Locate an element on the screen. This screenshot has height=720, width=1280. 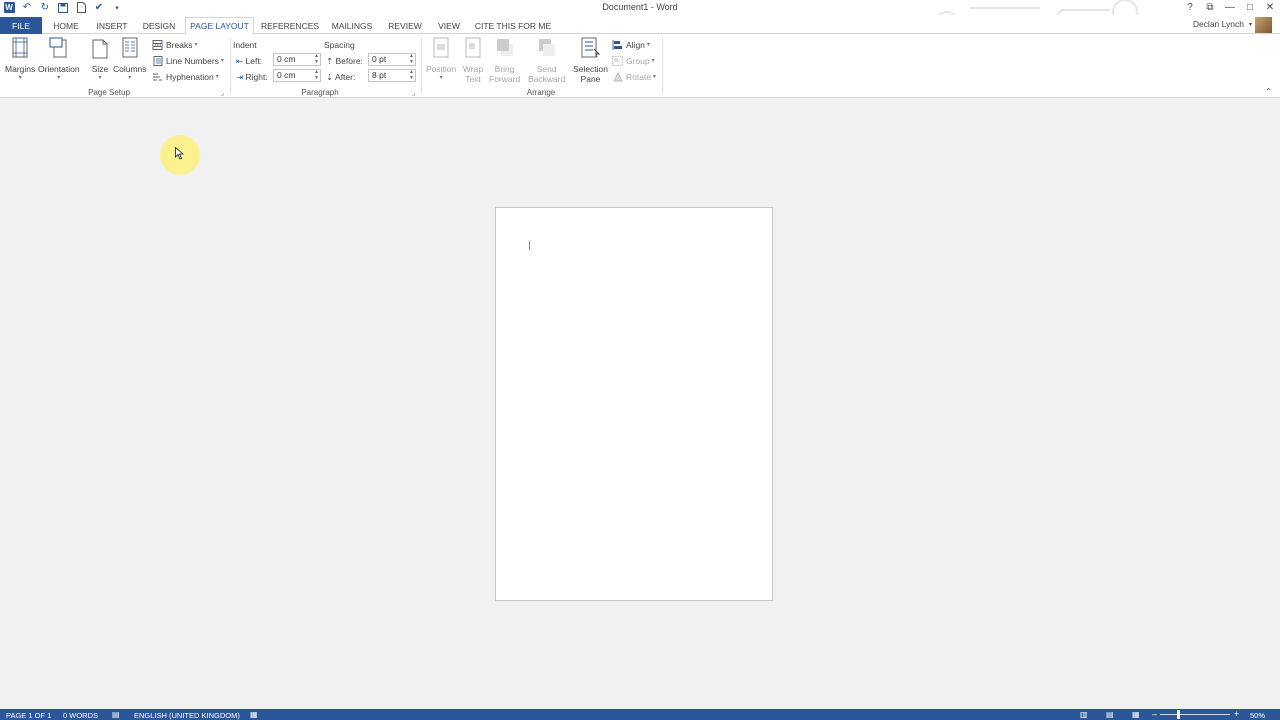
close-button: ✕ is located at coordinates (1270, 7).